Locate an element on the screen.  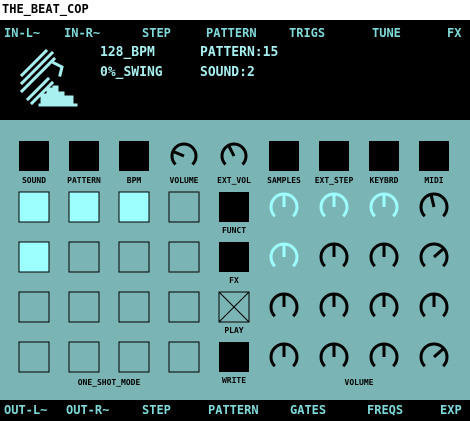
beat-cop-logo-icon is located at coordinates (48, 78).